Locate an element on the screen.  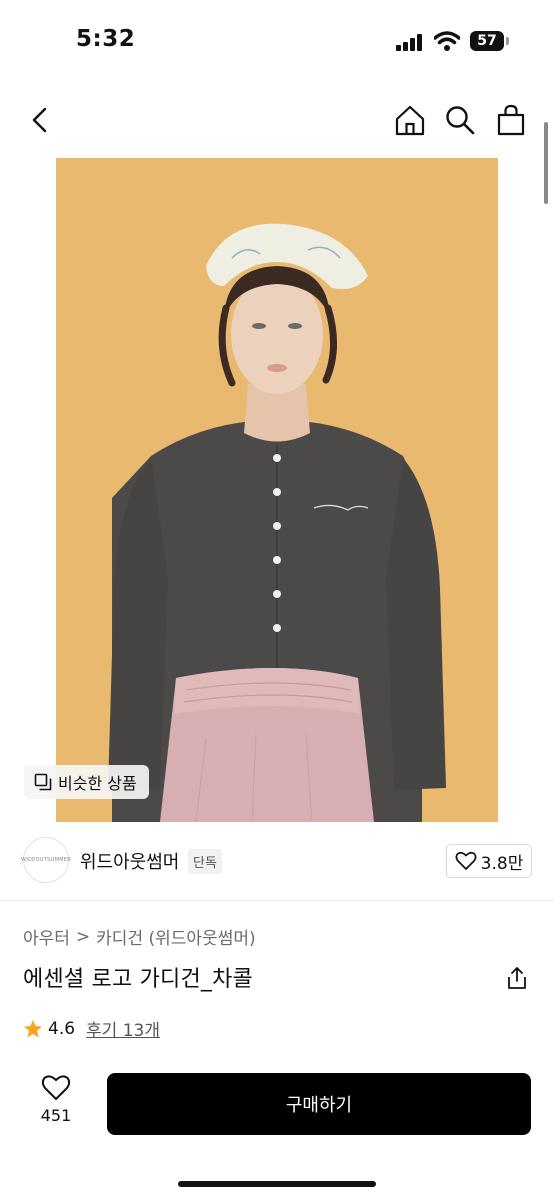
search-icon is located at coordinates (460, 120).